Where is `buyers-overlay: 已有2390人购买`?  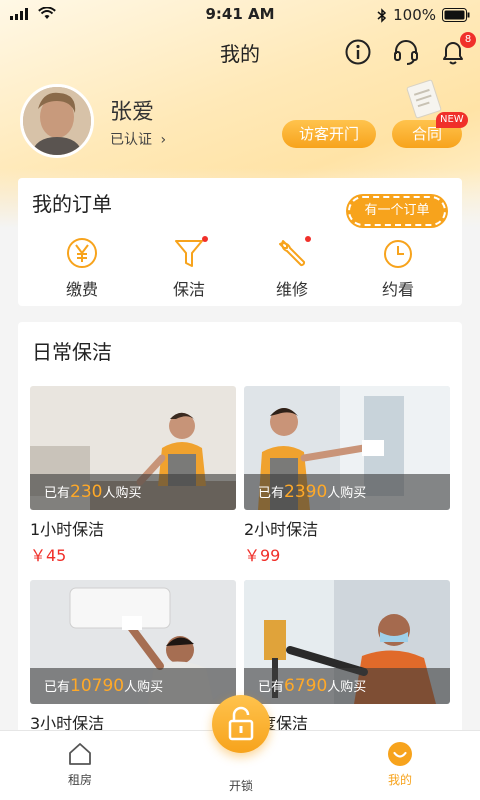
buyers-overlay: 已有2390人购买 is located at coordinates (347, 492).